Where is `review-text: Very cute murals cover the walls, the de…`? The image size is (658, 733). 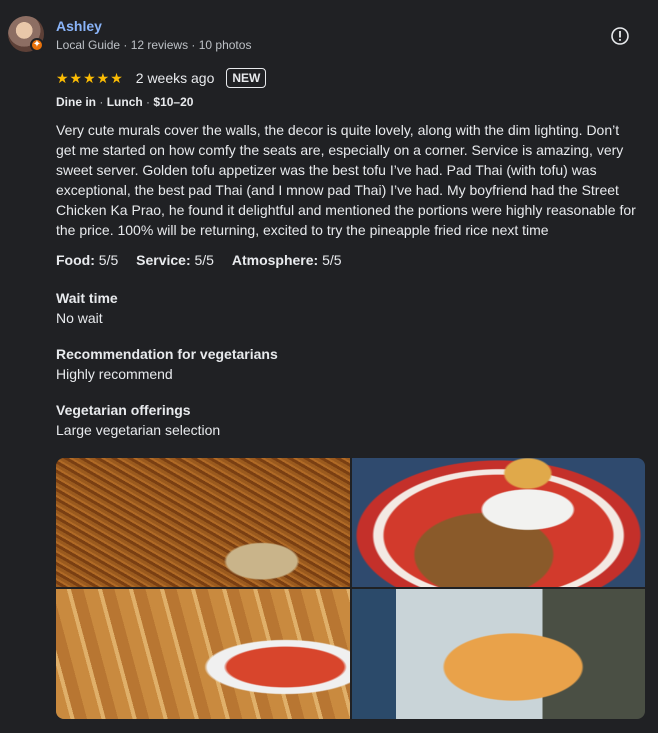 review-text: Very cute murals cover the walls, the de… is located at coordinates (346, 180).